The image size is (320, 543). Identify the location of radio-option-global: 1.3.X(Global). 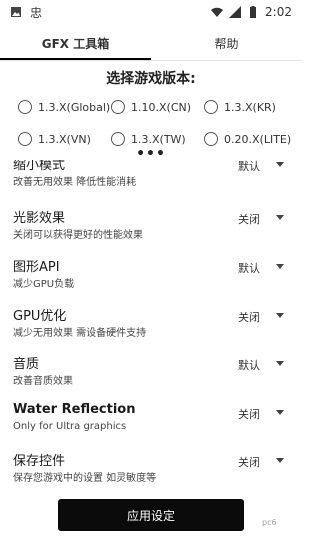
(64, 107).